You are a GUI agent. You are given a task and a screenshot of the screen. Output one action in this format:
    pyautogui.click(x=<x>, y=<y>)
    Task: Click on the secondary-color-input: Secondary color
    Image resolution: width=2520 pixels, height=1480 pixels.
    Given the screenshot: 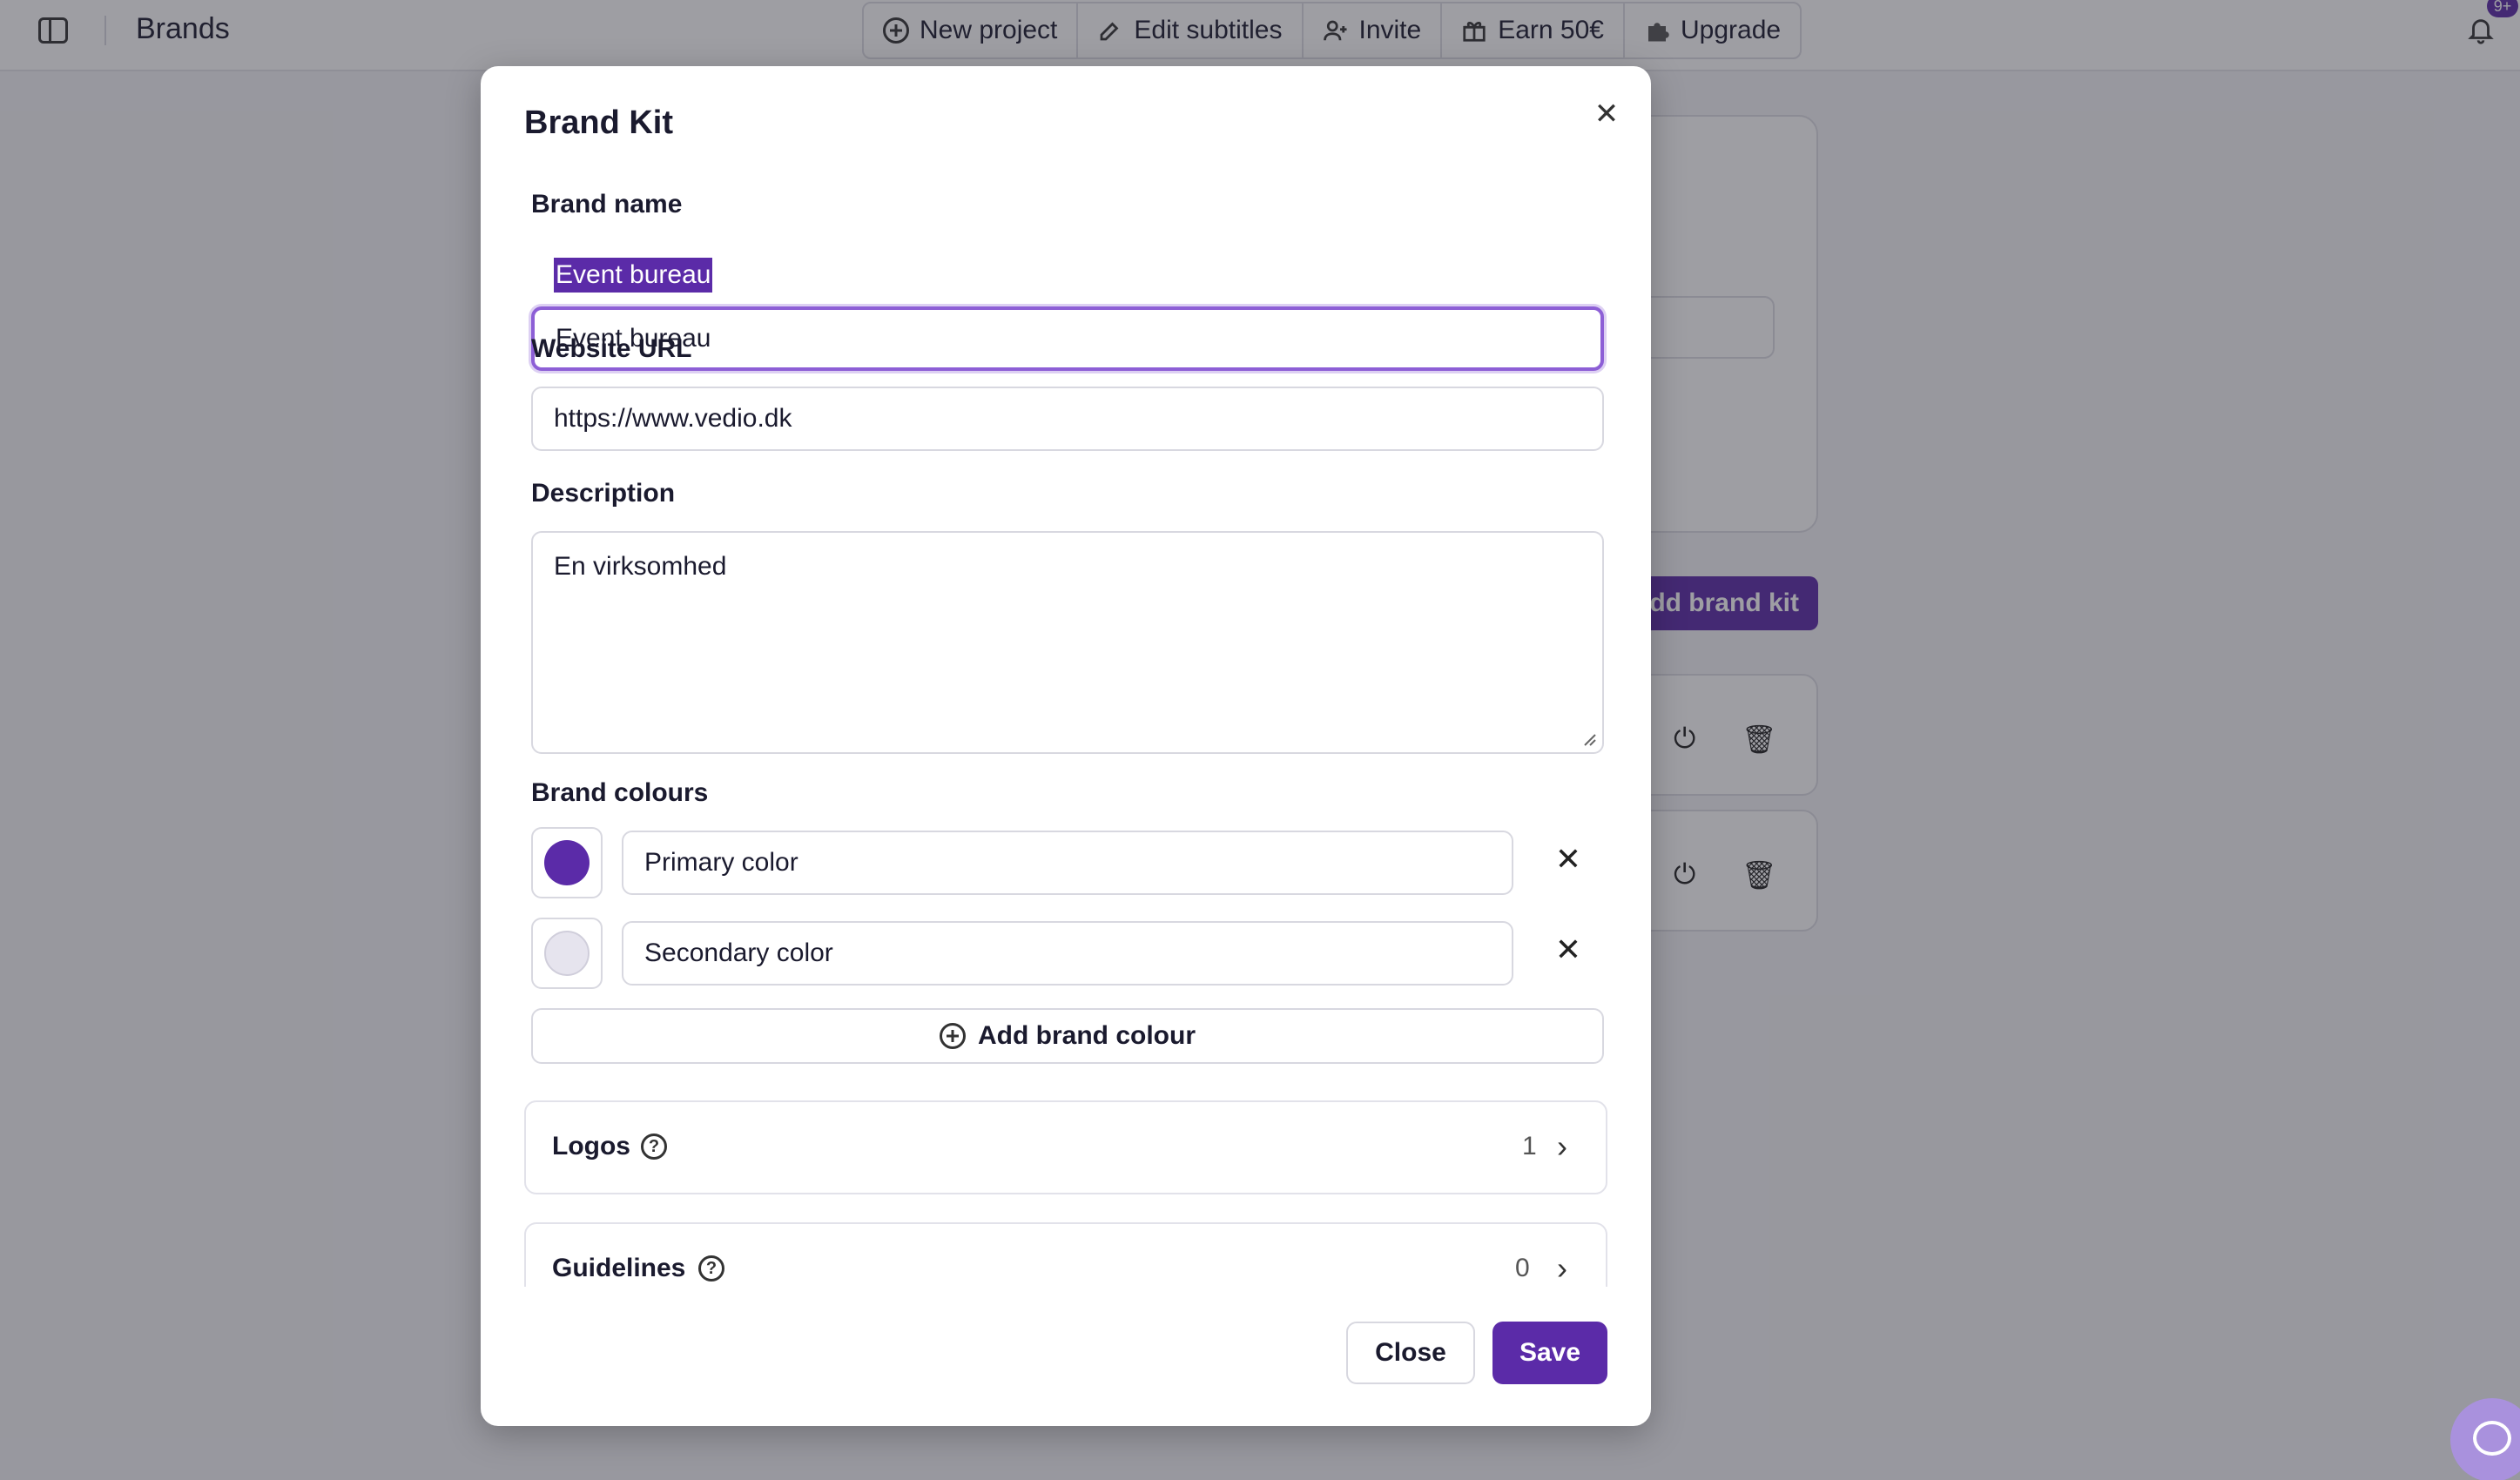 What is the action you would take?
    pyautogui.click(x=1067, y=953)
    